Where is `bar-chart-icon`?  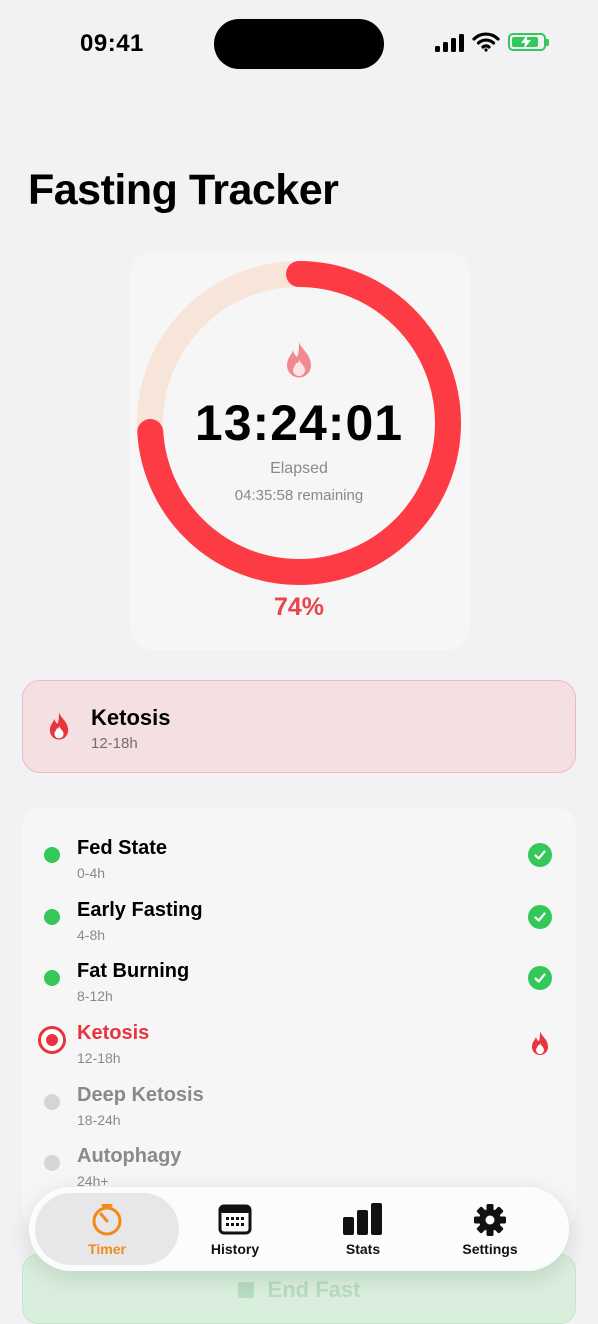 bar-chart-icon is located at coordinates (362, 1219).